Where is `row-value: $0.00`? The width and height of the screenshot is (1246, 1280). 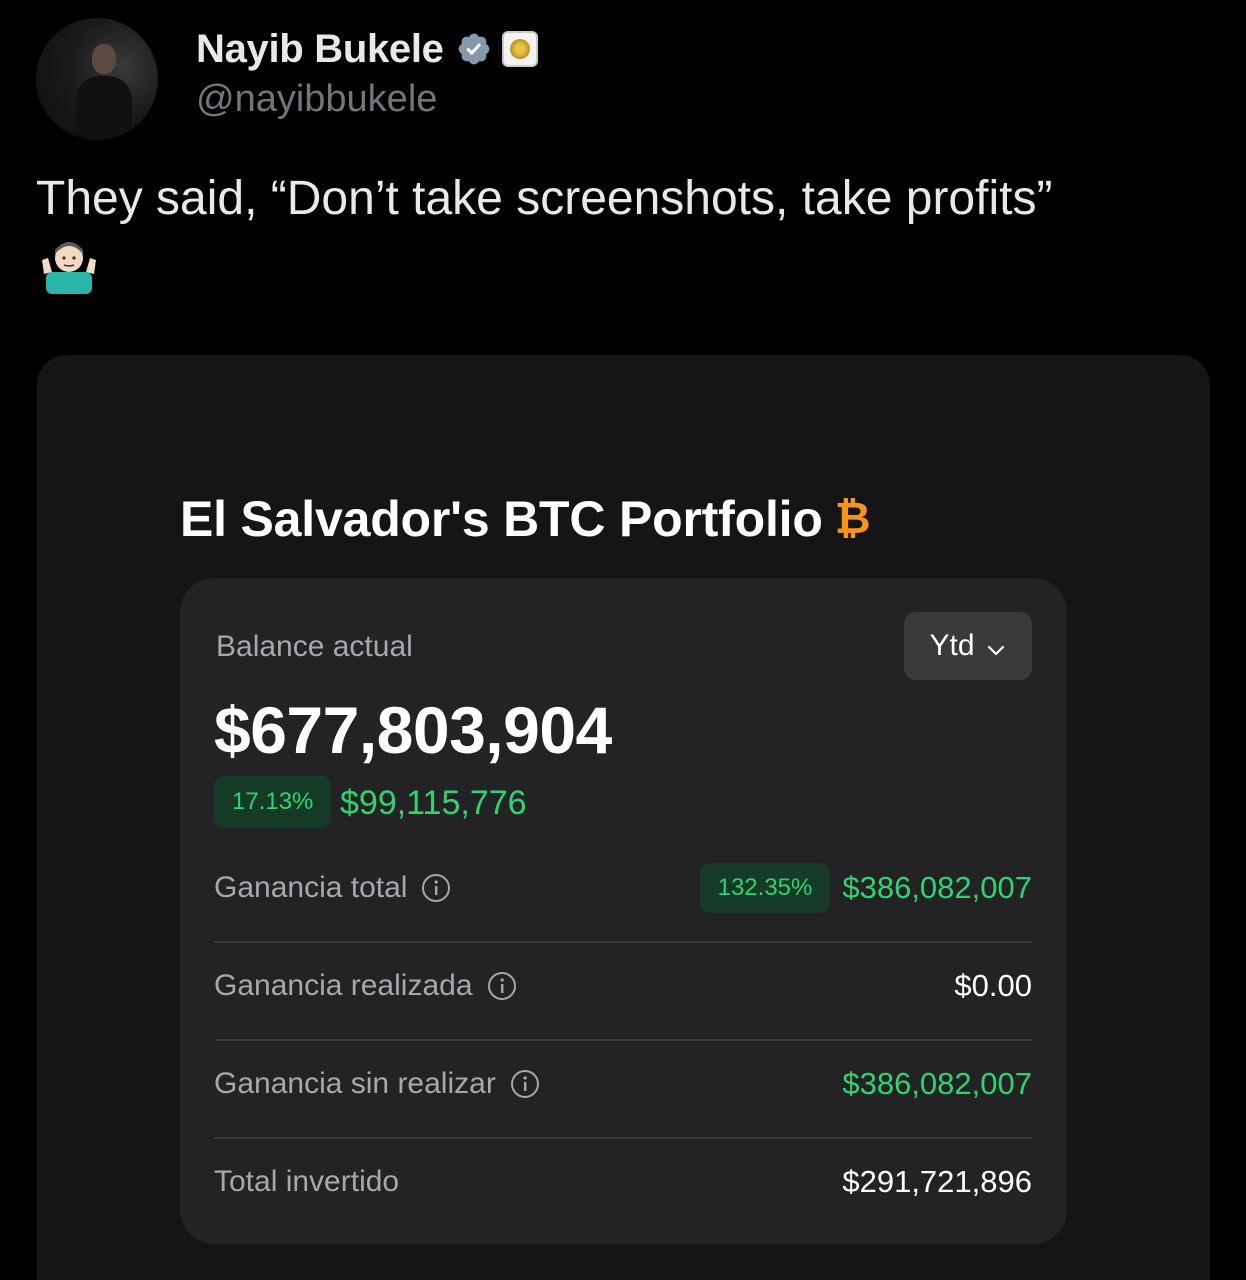 row-value: $0.00 is located at coordinates (993, 985).